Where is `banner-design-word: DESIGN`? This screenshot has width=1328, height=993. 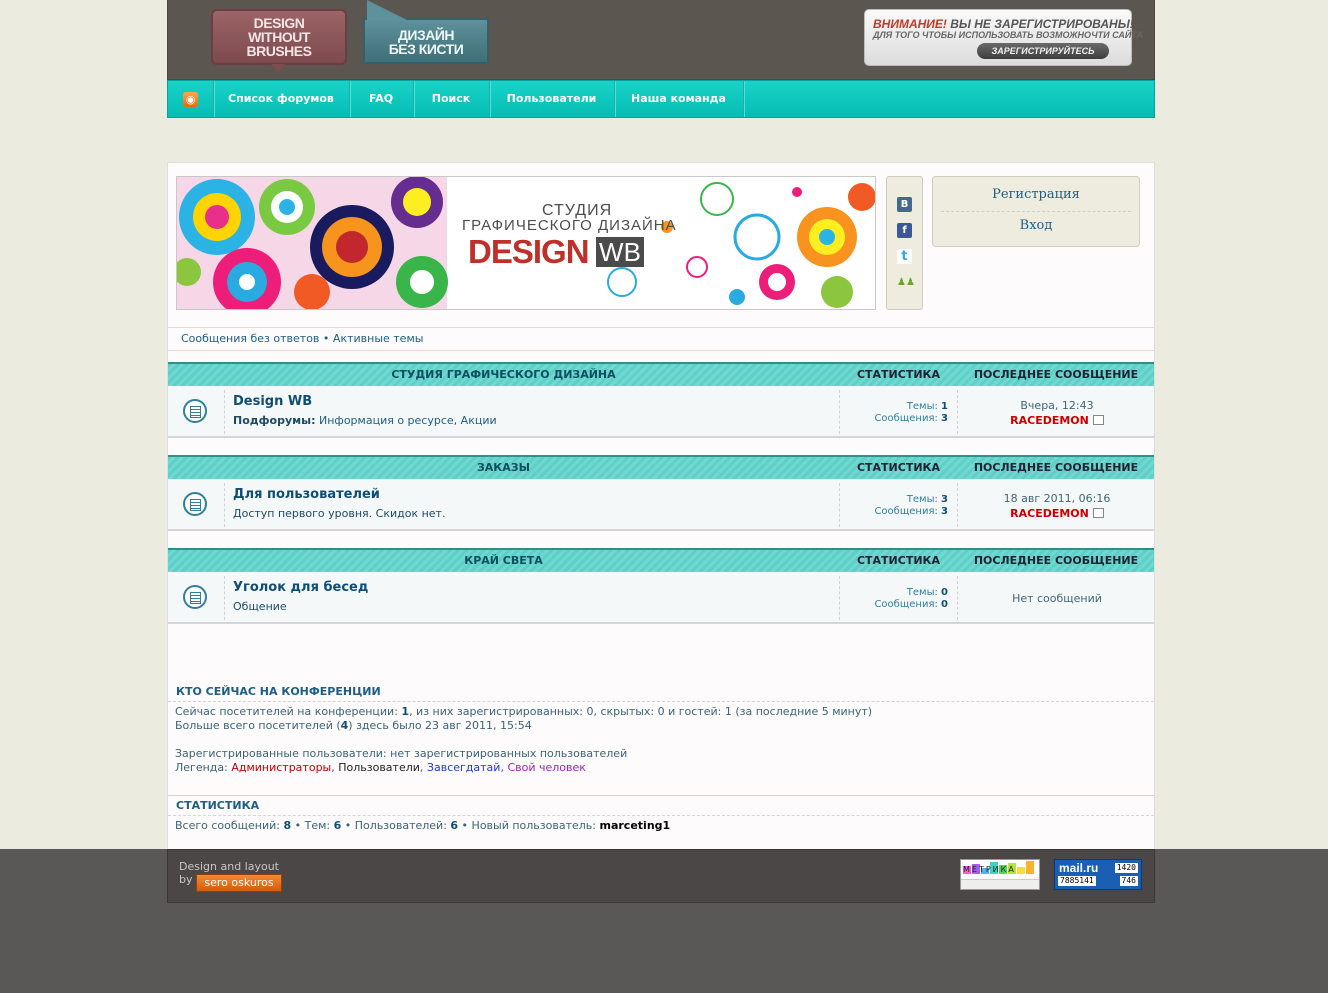
banner-design-word: DESIGN is located at coordinates (529, 251).